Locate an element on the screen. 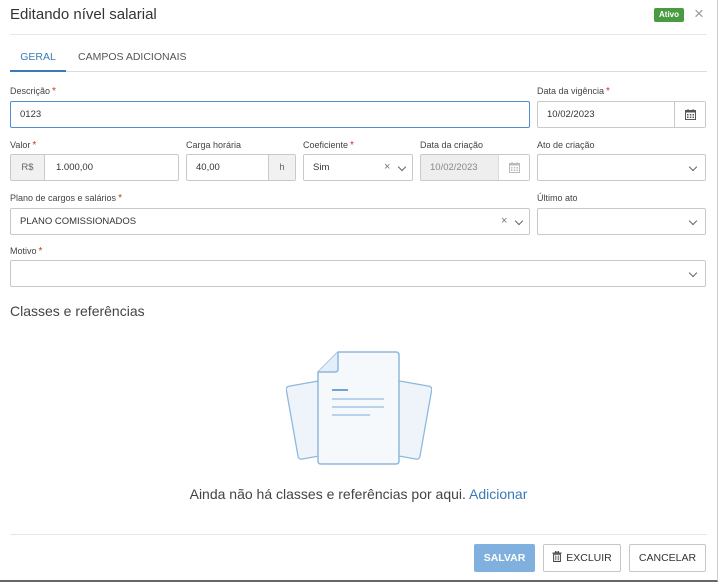 Image resolution: width=718 pixels, height=582 pixels. data-vigencia-label: Data da vigência * is located at coordinates (573, 91).